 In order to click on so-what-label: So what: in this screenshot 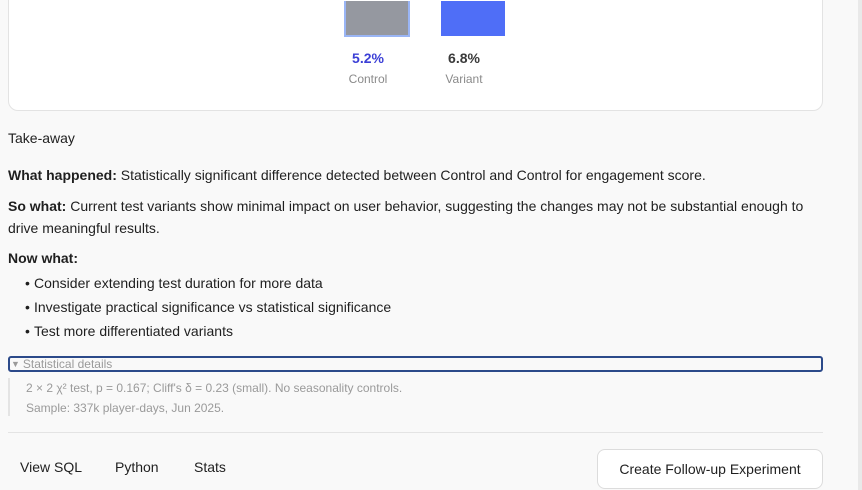, I will do `click(37, 206)`.